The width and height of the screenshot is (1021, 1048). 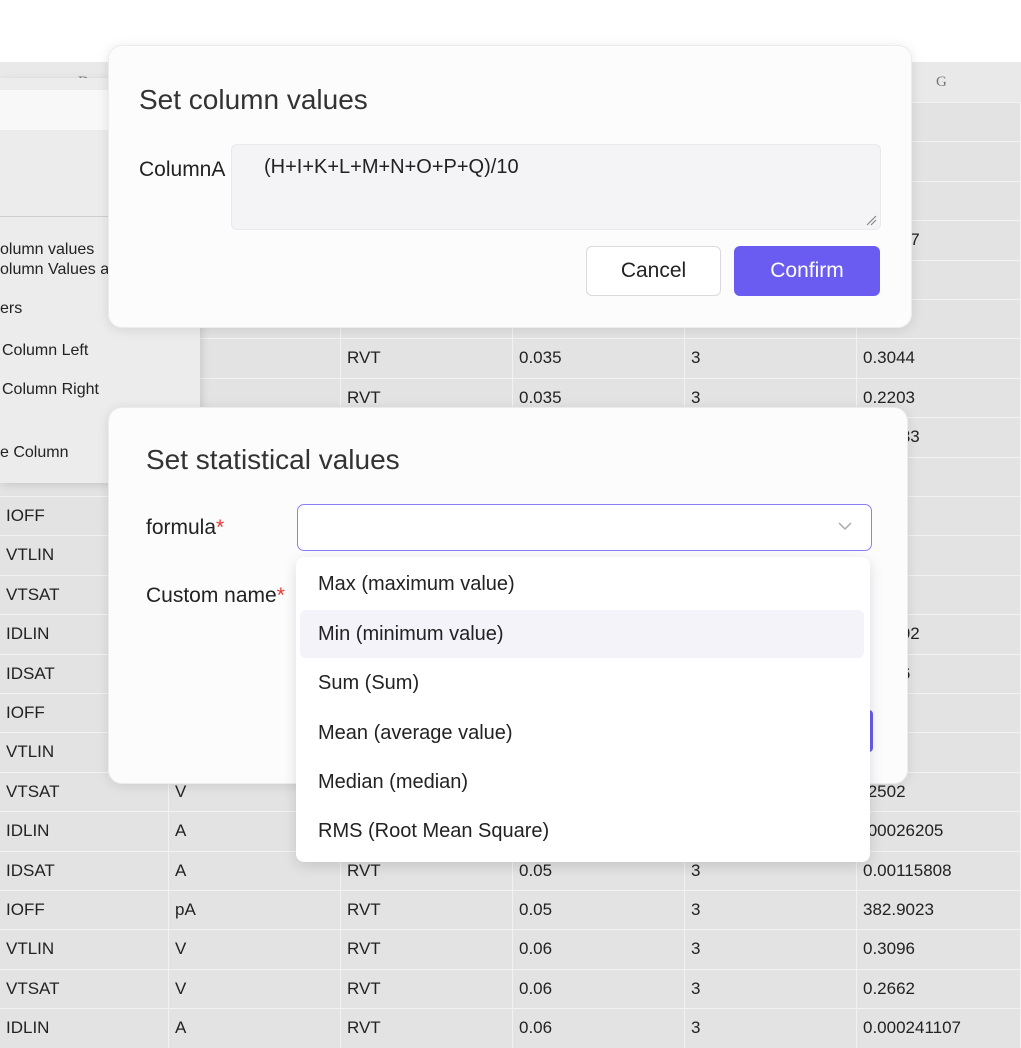 I want to click on formula-textarea: (H+I+K+L+M+N+O+P+Q)/10, so click(x=556, y=187).